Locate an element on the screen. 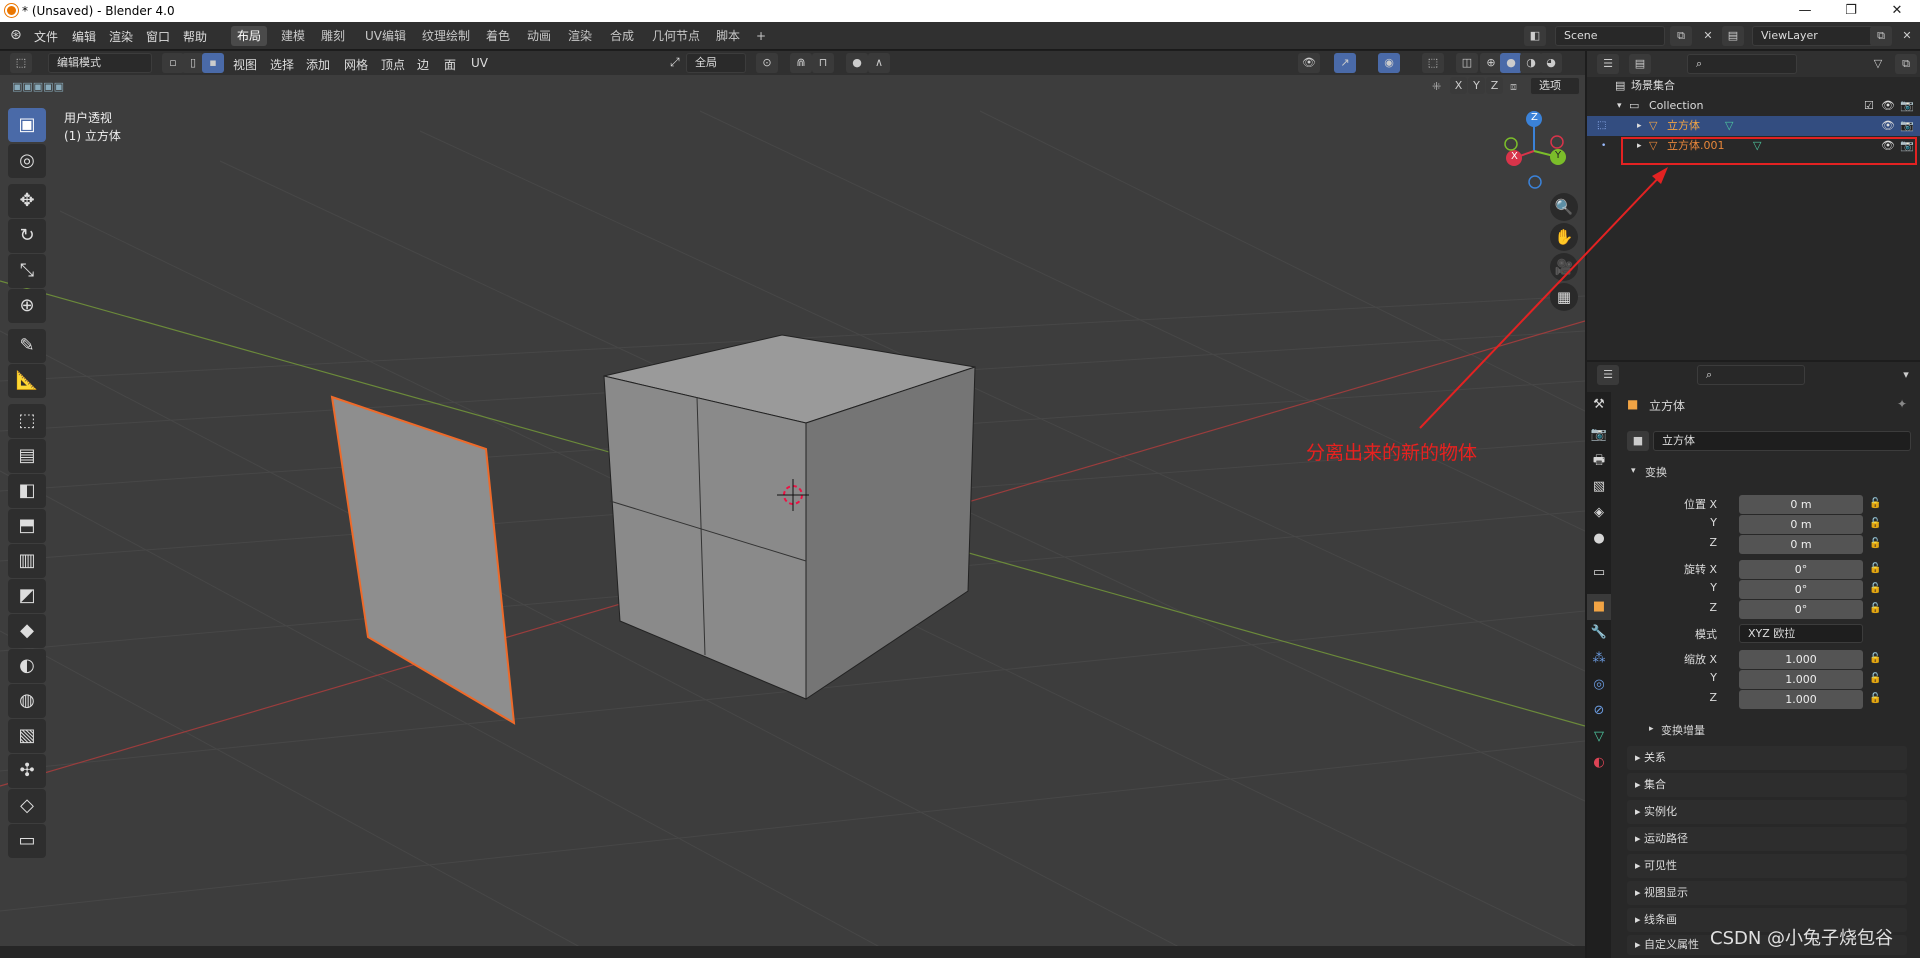  watermark: CSDN @小兔子烧包谷 is located at coordinates (1802, 938).